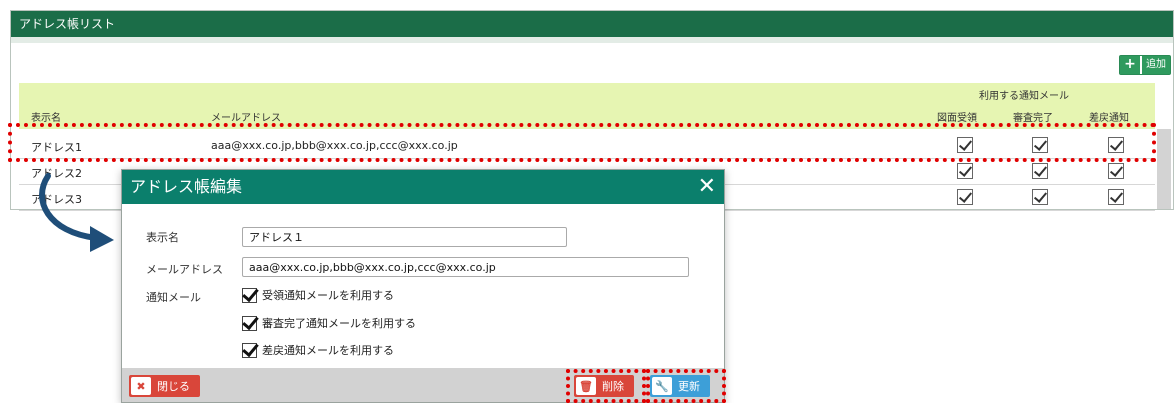 This screenshot has width=1176, height=403. Describe the element at coordinates (1024, 96) in the screenshot. I see `group-header: 利用する通知メール` at that location.